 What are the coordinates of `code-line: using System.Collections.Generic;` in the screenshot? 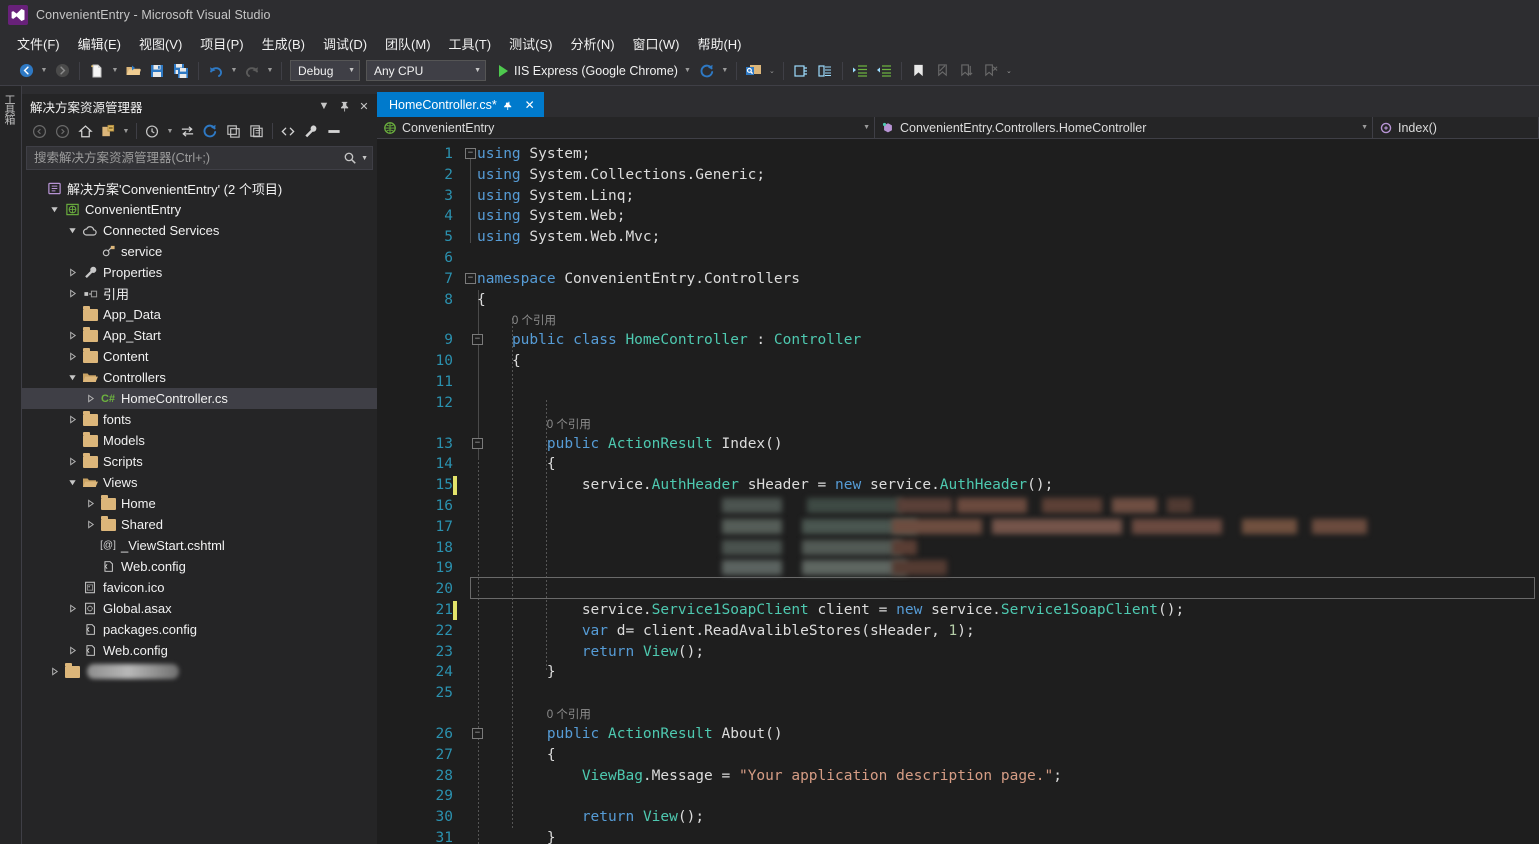 It's located at (621, 175).